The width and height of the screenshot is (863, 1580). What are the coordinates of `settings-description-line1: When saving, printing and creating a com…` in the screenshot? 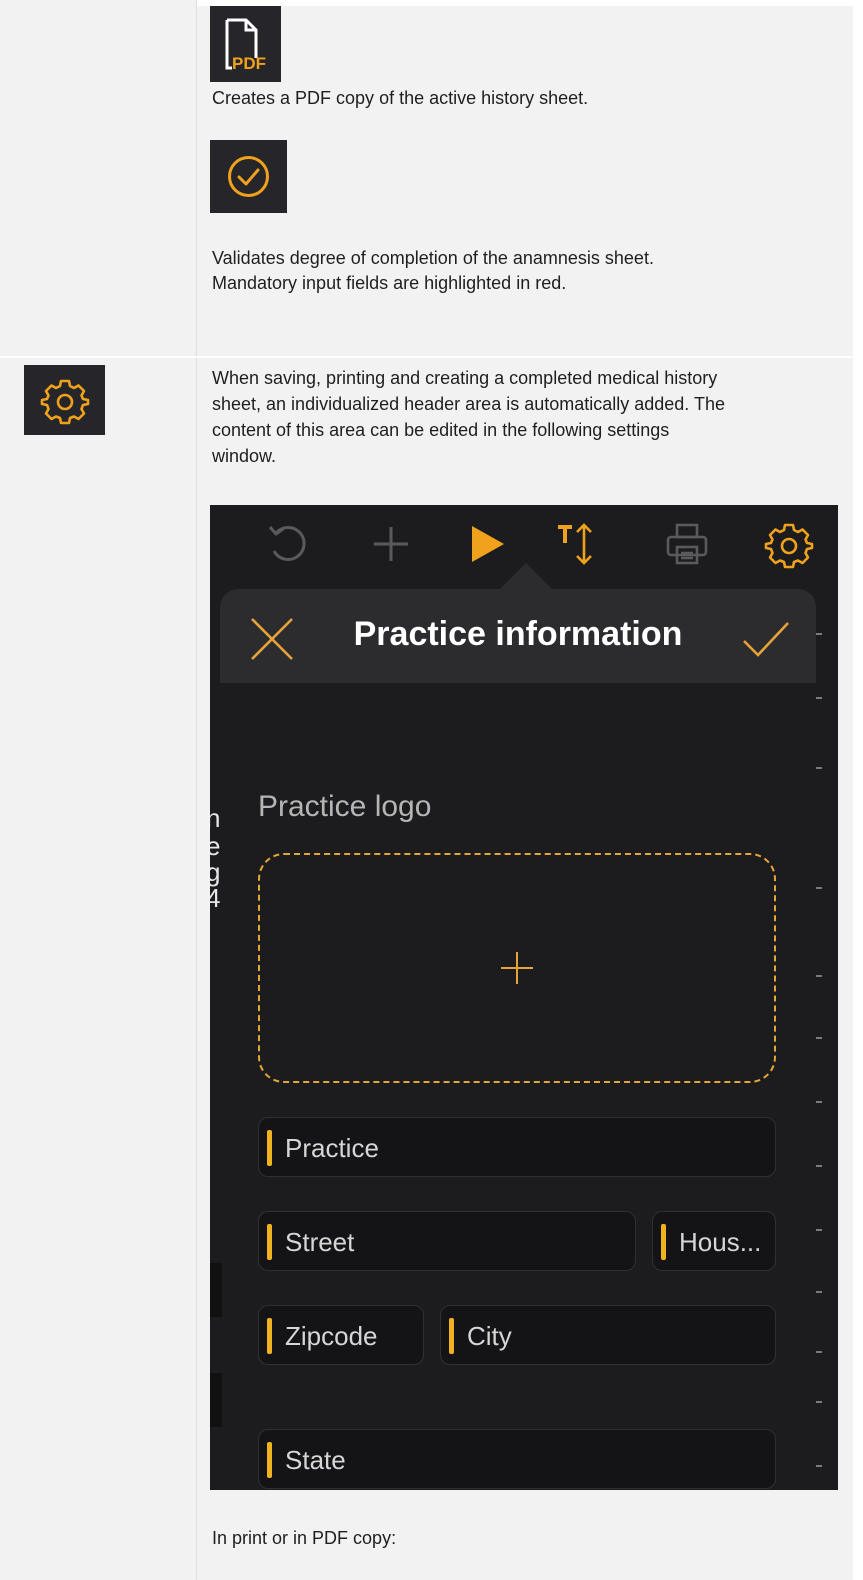 It's located at (465, 378).